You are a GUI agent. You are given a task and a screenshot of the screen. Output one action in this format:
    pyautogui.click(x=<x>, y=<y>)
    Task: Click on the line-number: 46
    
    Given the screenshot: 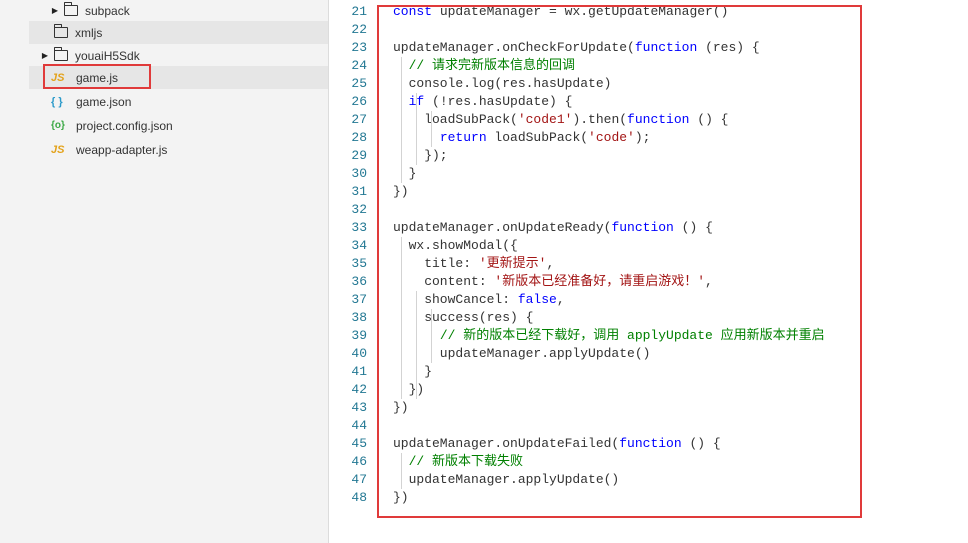 What is the action you would take?
    pyautogui.click(x=359, y=461)
    